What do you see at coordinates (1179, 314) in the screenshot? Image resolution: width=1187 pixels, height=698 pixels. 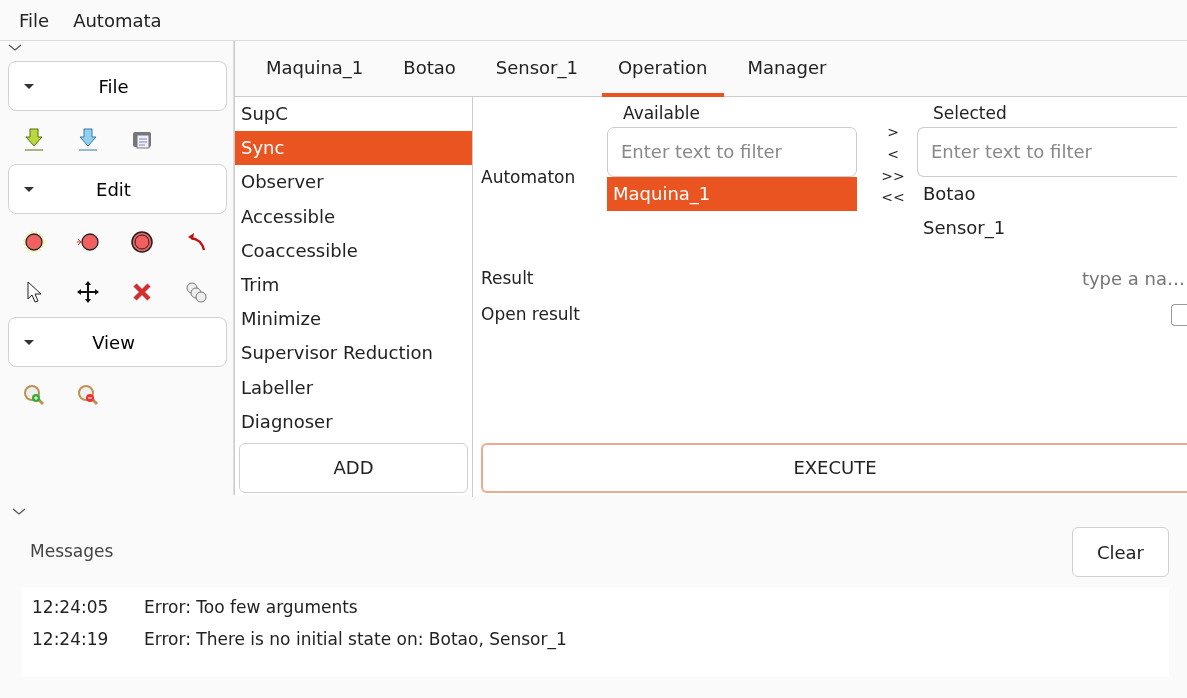 I see `checkbox` at bounding box center [1179, 314].